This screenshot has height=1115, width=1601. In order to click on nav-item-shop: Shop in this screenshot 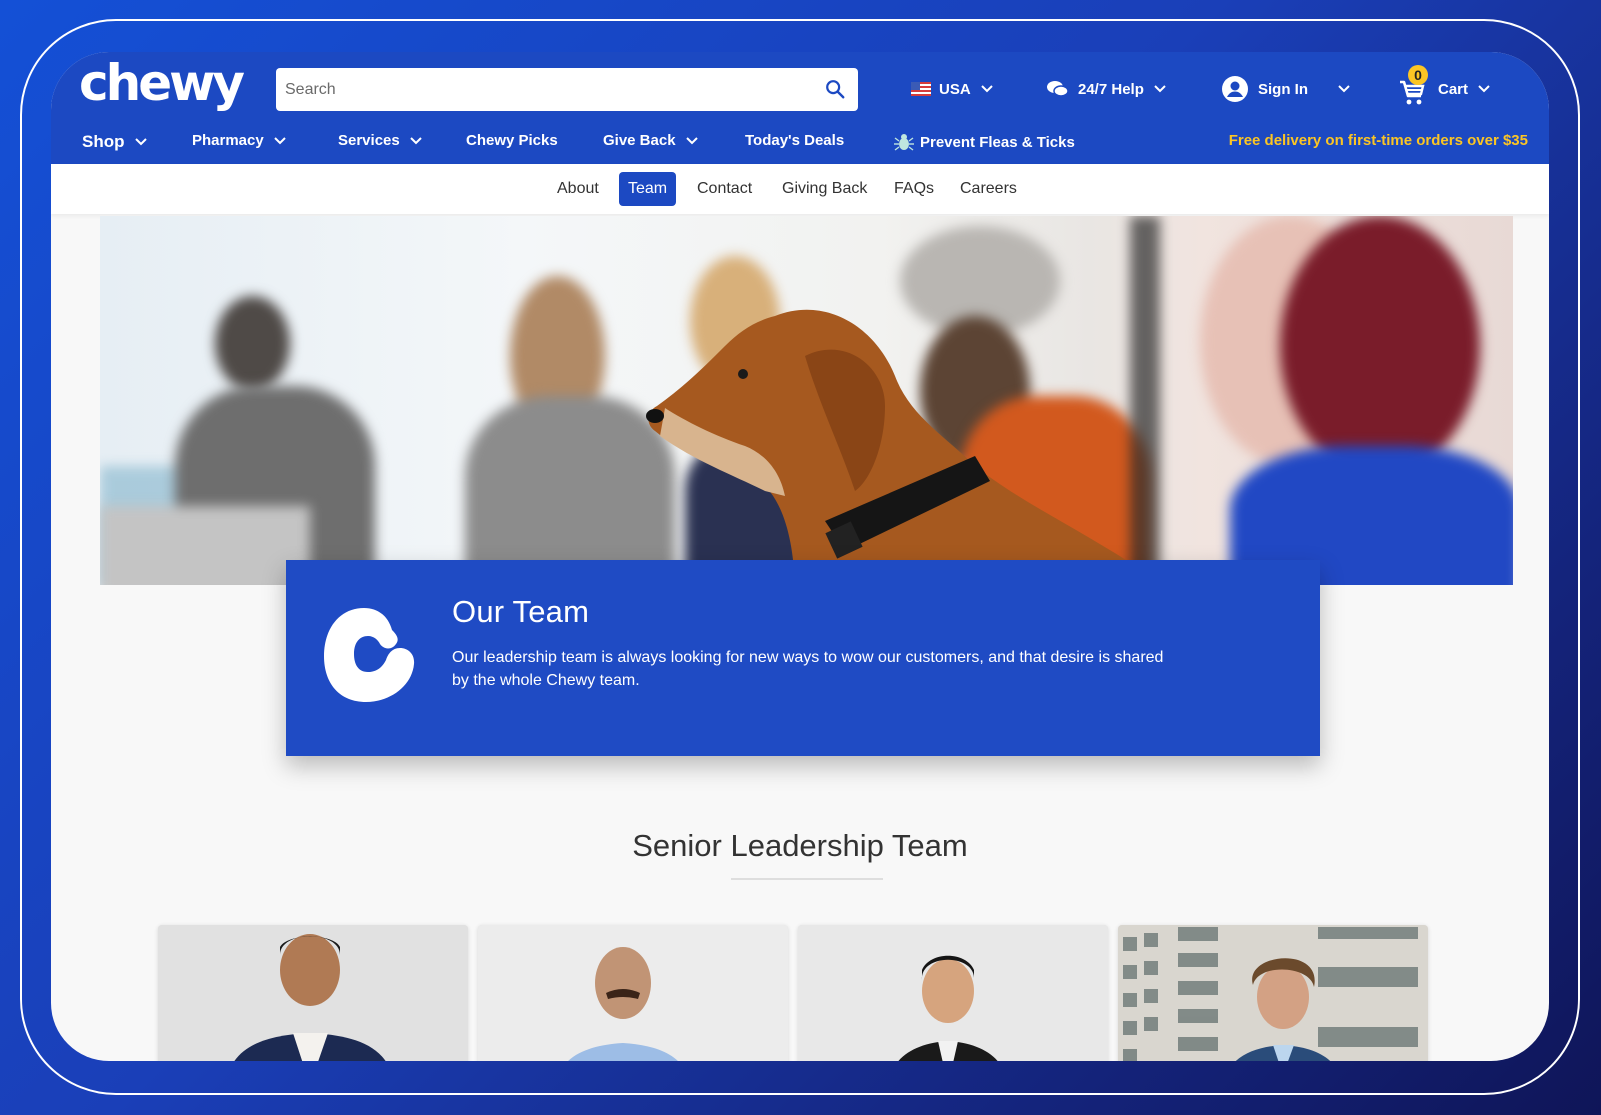, I will do `click(114, 142)`.